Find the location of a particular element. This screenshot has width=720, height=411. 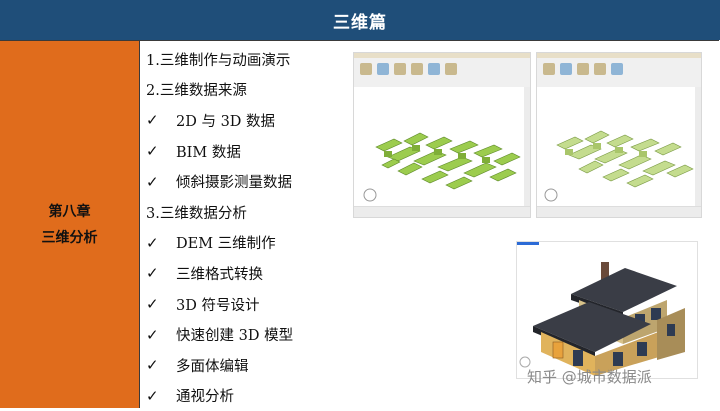

outline-subitem: ✓ 三维格式转换 is located at coordinates (204, 273).